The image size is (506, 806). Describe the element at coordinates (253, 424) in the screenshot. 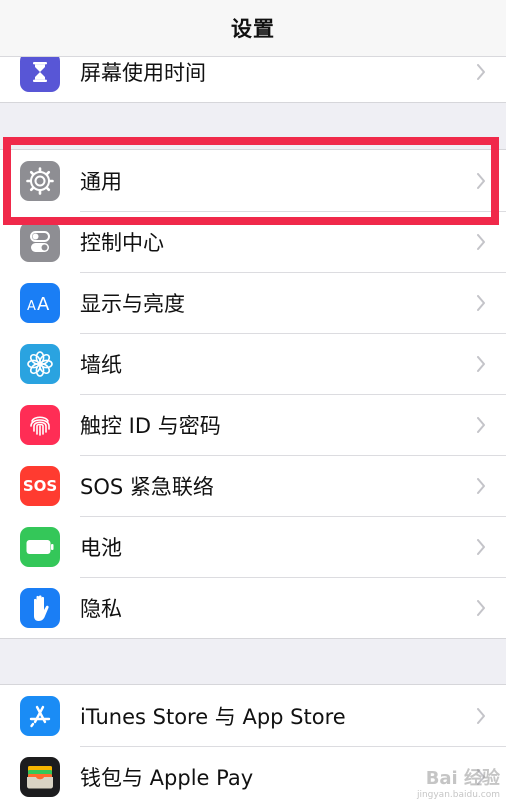

I see `settings-row-touch-id-passcode: 触控 ID 与密码` at that location.